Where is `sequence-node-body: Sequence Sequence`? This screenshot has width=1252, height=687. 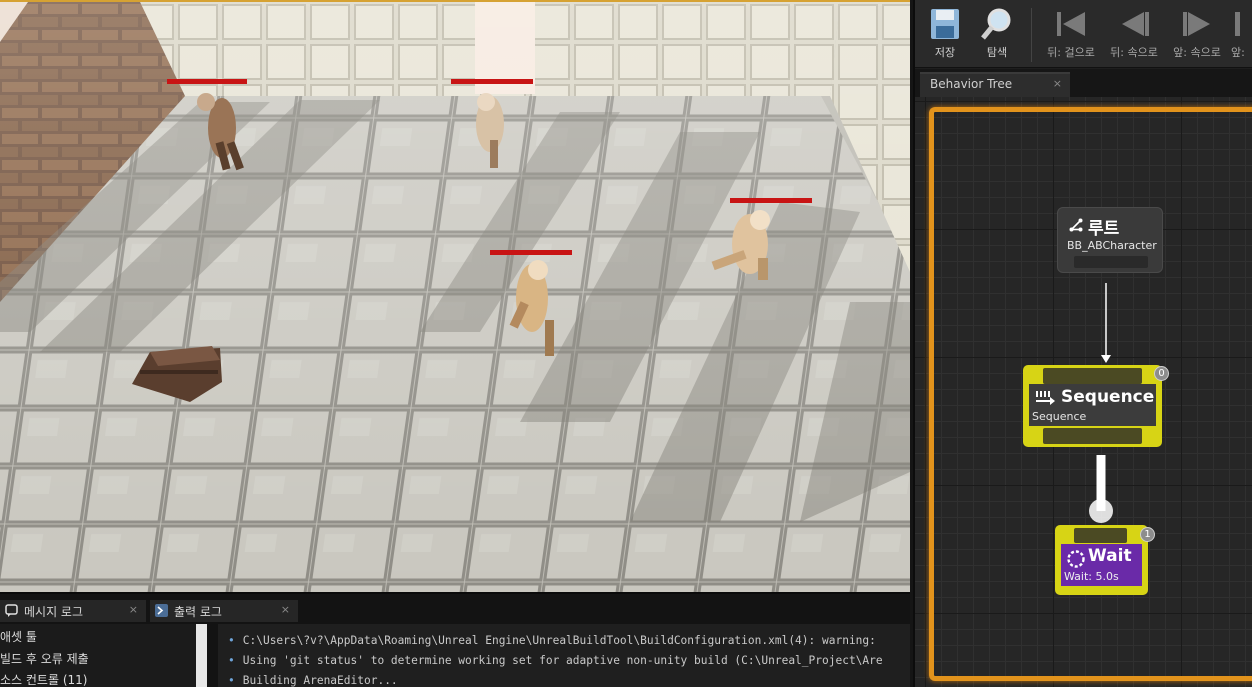
sequence-node-body: Sequence Sequence is located at coordinates (1092, 405).